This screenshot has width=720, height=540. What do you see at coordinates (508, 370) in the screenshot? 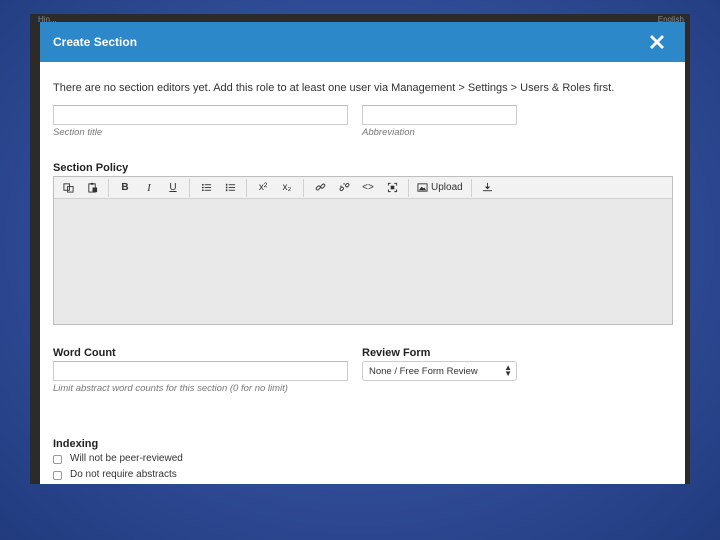
I see `select-arrows-icon: ▲ ▼` at bounding box center [508, 370].